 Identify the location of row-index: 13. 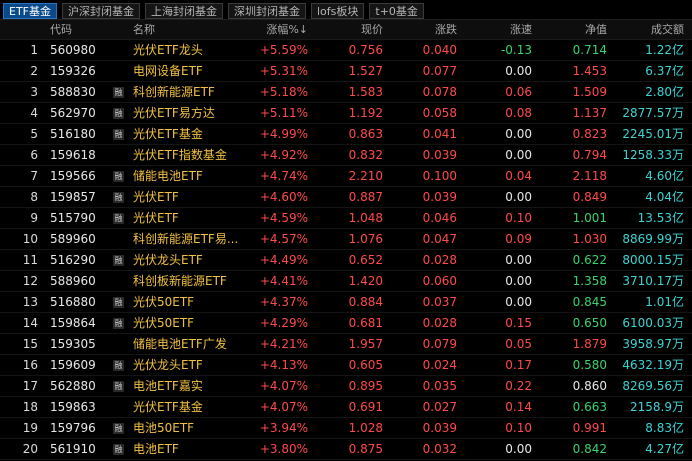
(30, 302).